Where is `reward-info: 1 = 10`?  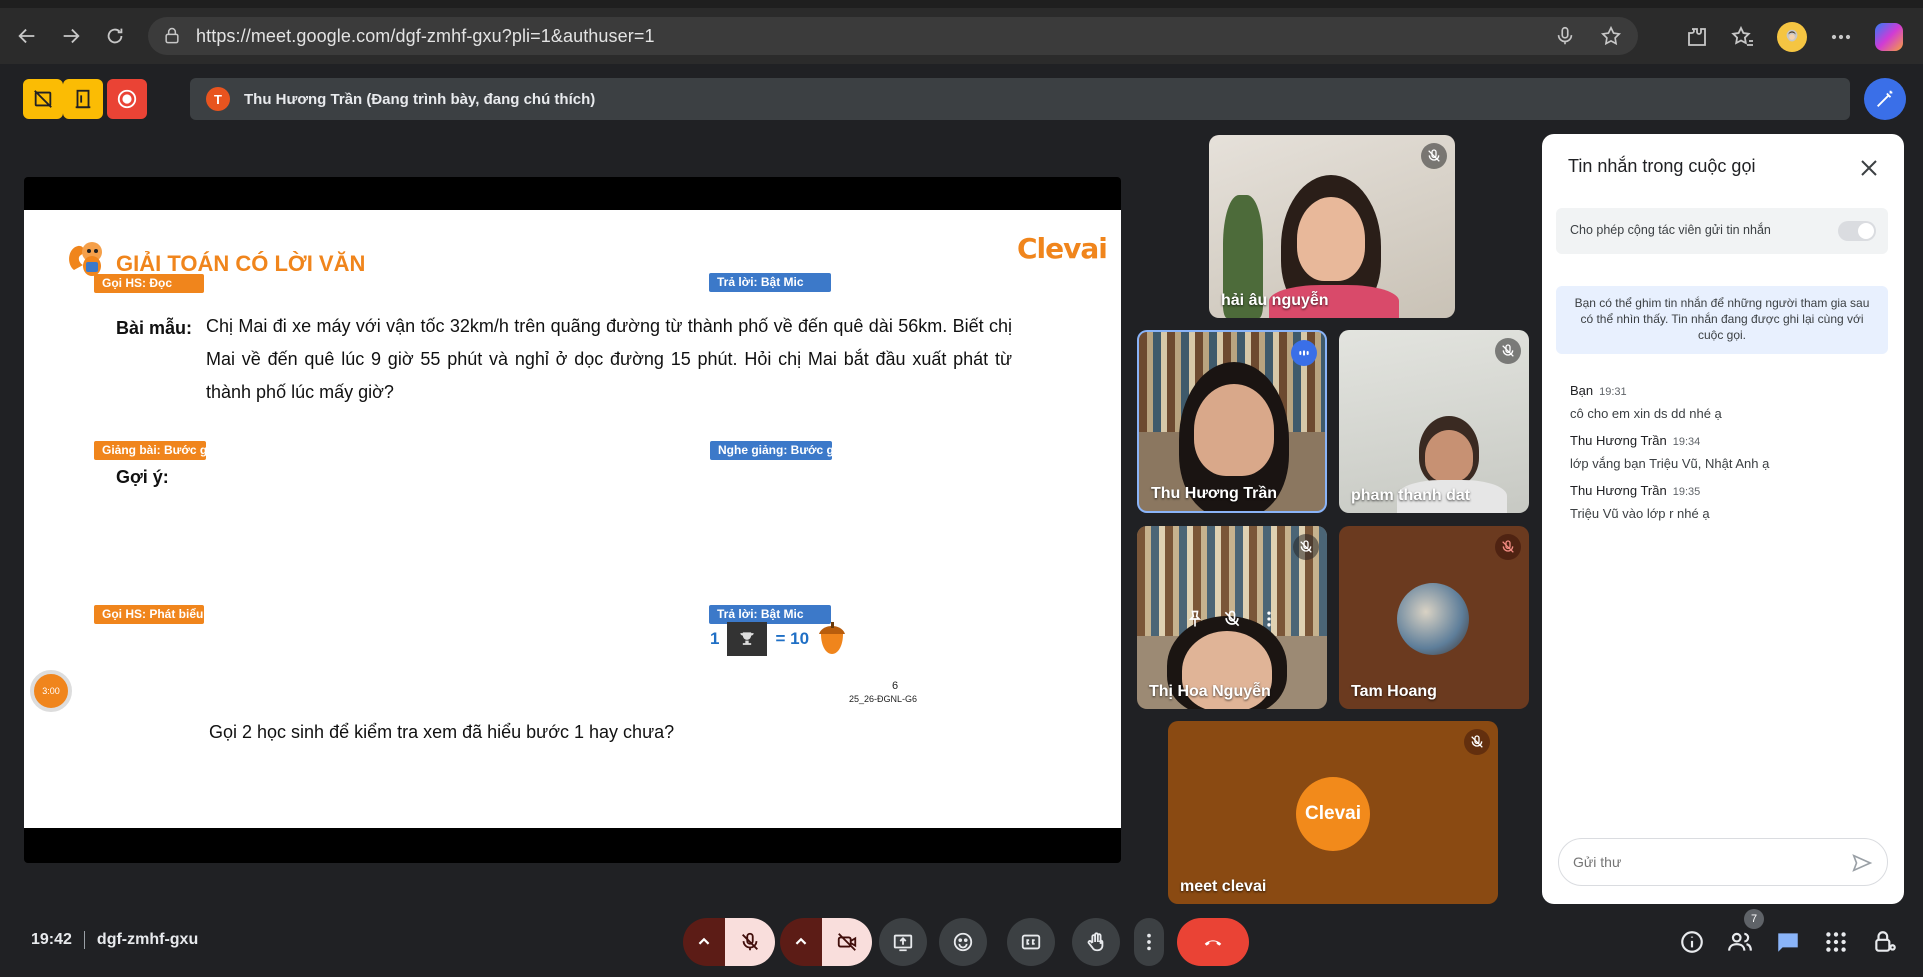
reward-info: 1 = 10 is located at coordinates (778, 639).